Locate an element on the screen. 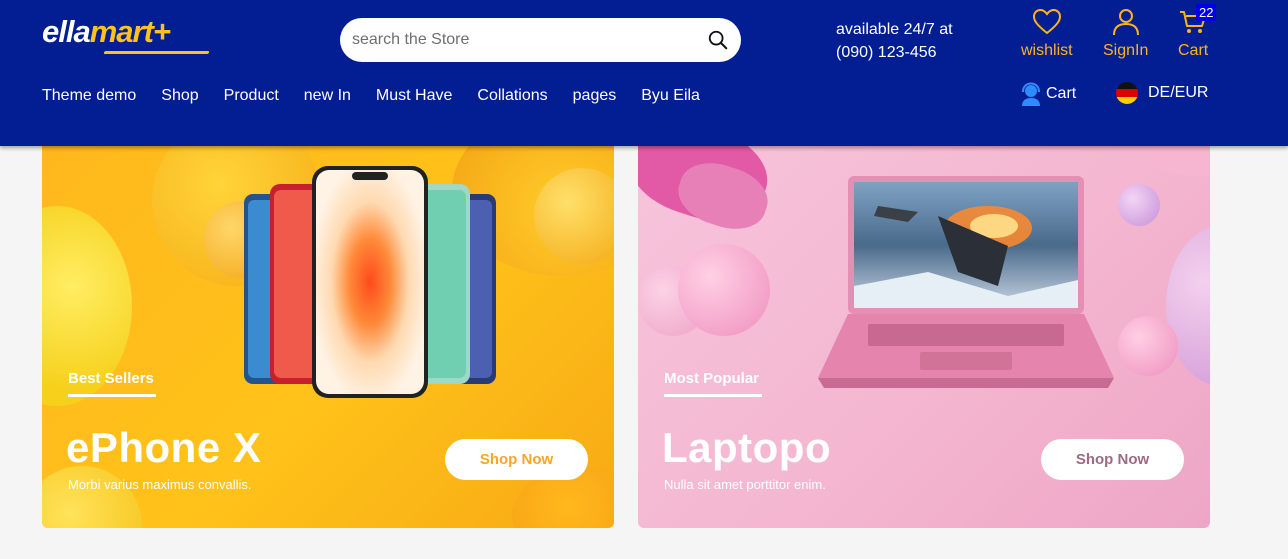 The image size is (1288, 559). nav-item-shop: Shop is located at coordinates (179, 96).